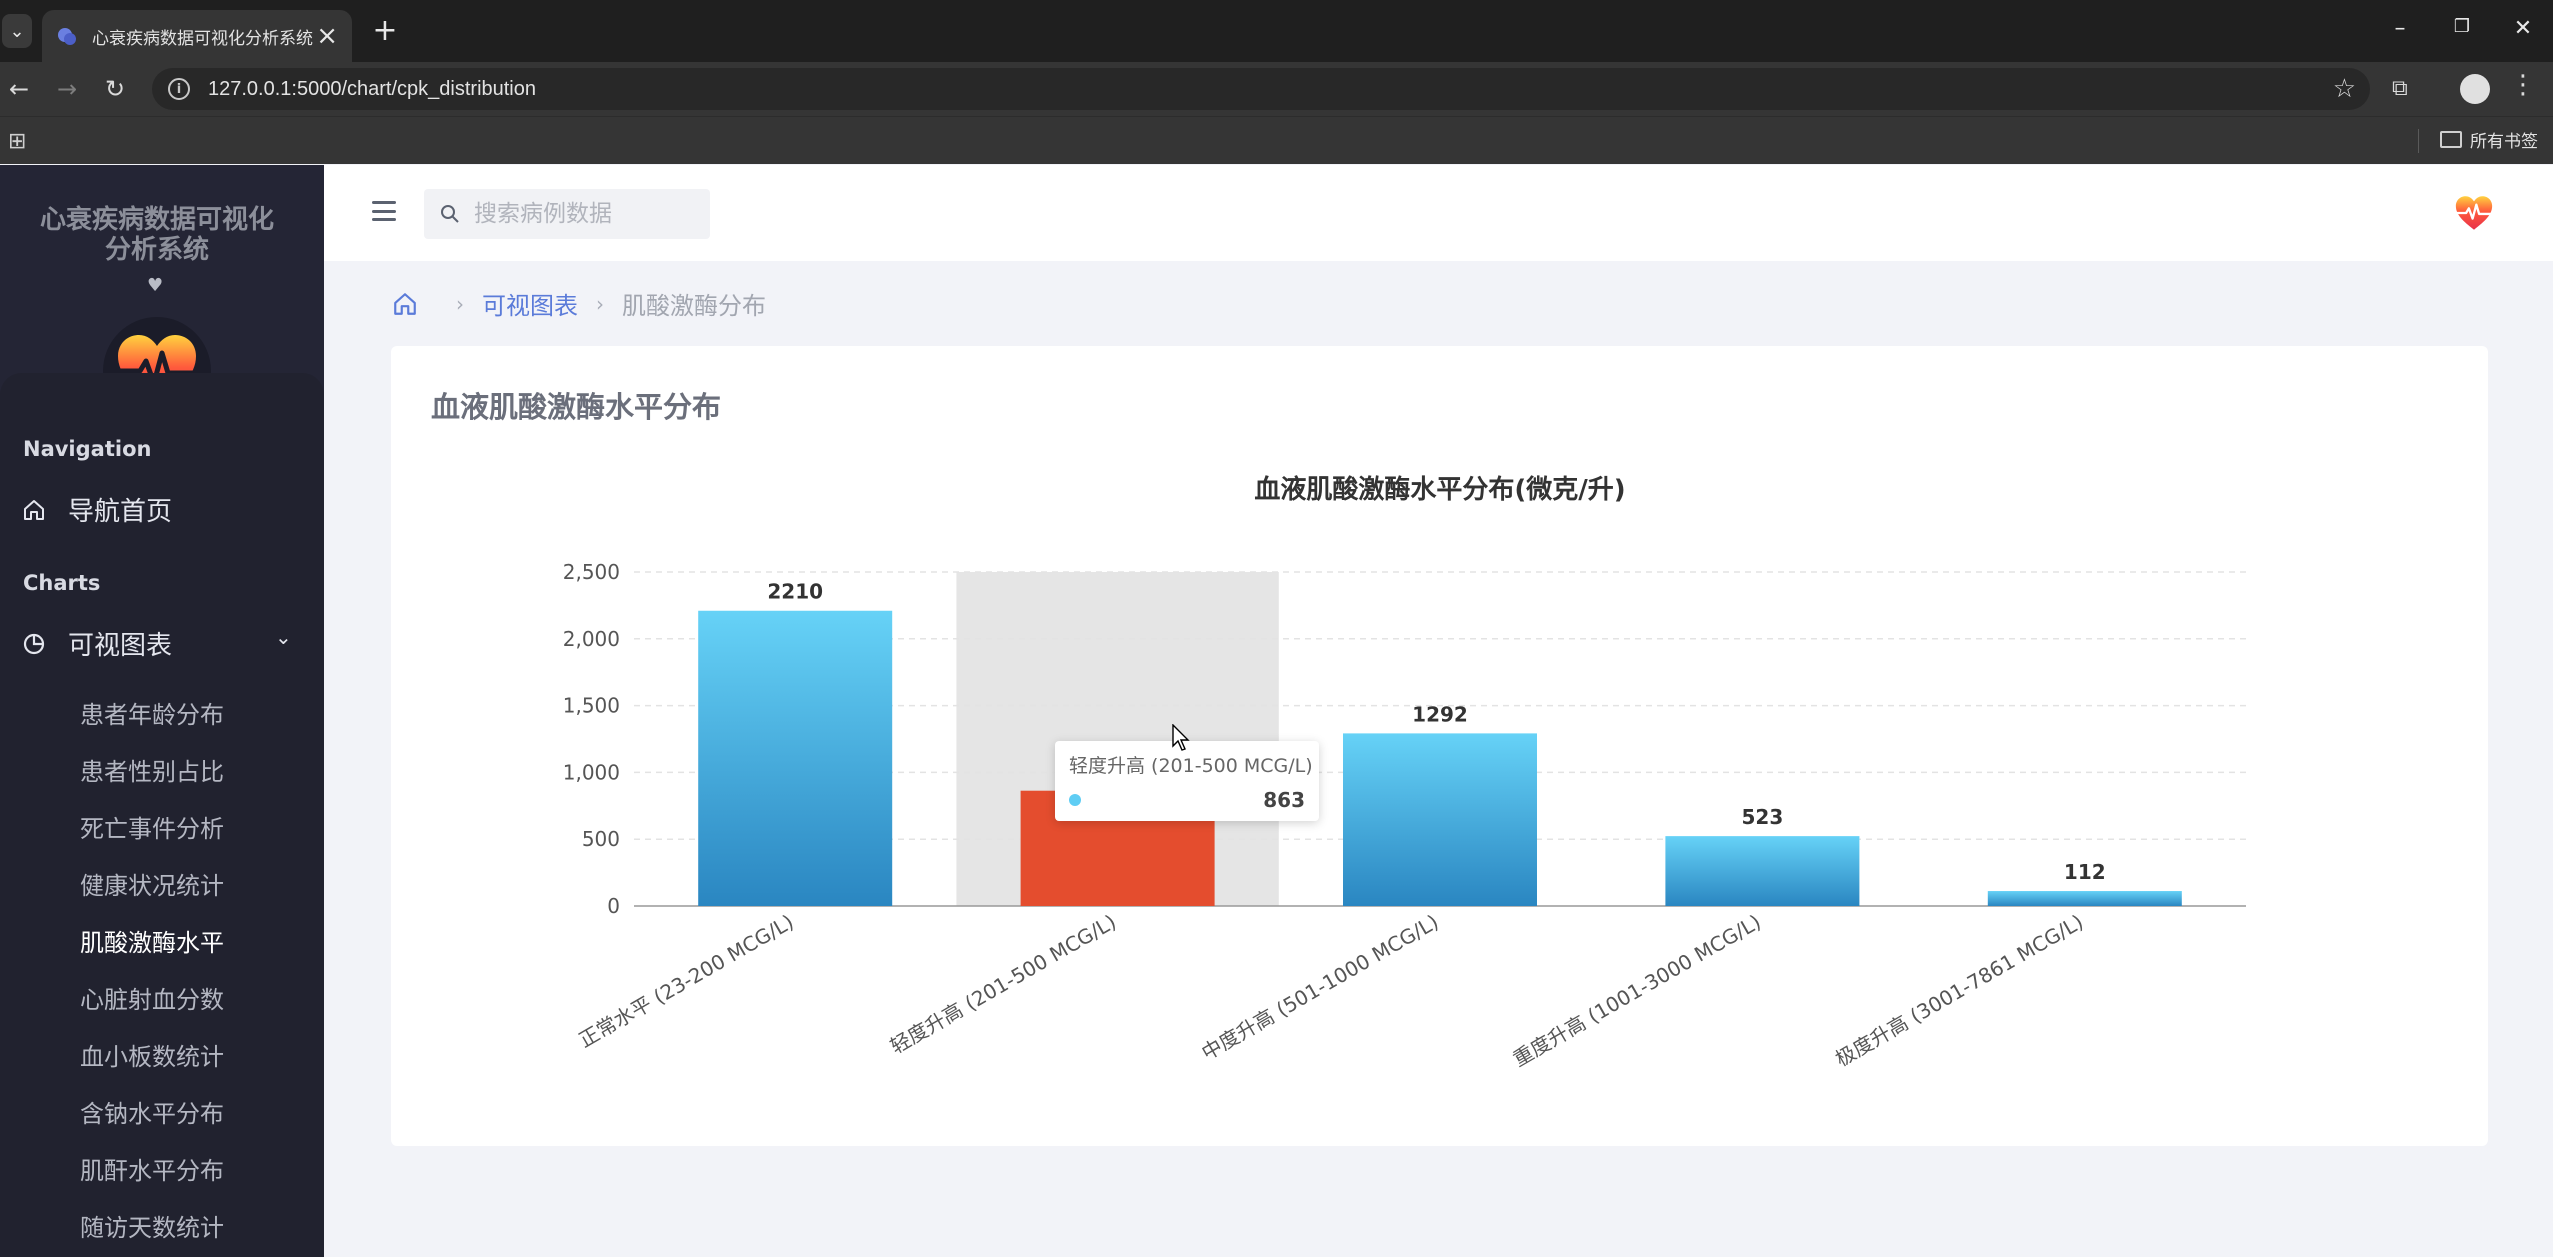 This screenshot has height=1257, width=2553. What do you see at coordinates (17, 31) in the screenshot?
I see `tab-search-chevron-icon: ⌄` at bounding box center [17, 31].